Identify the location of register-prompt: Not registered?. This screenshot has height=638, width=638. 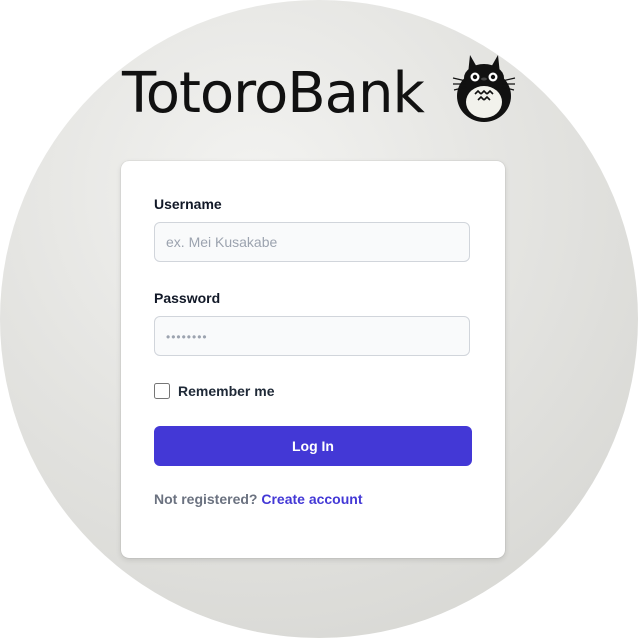
(206, 499).